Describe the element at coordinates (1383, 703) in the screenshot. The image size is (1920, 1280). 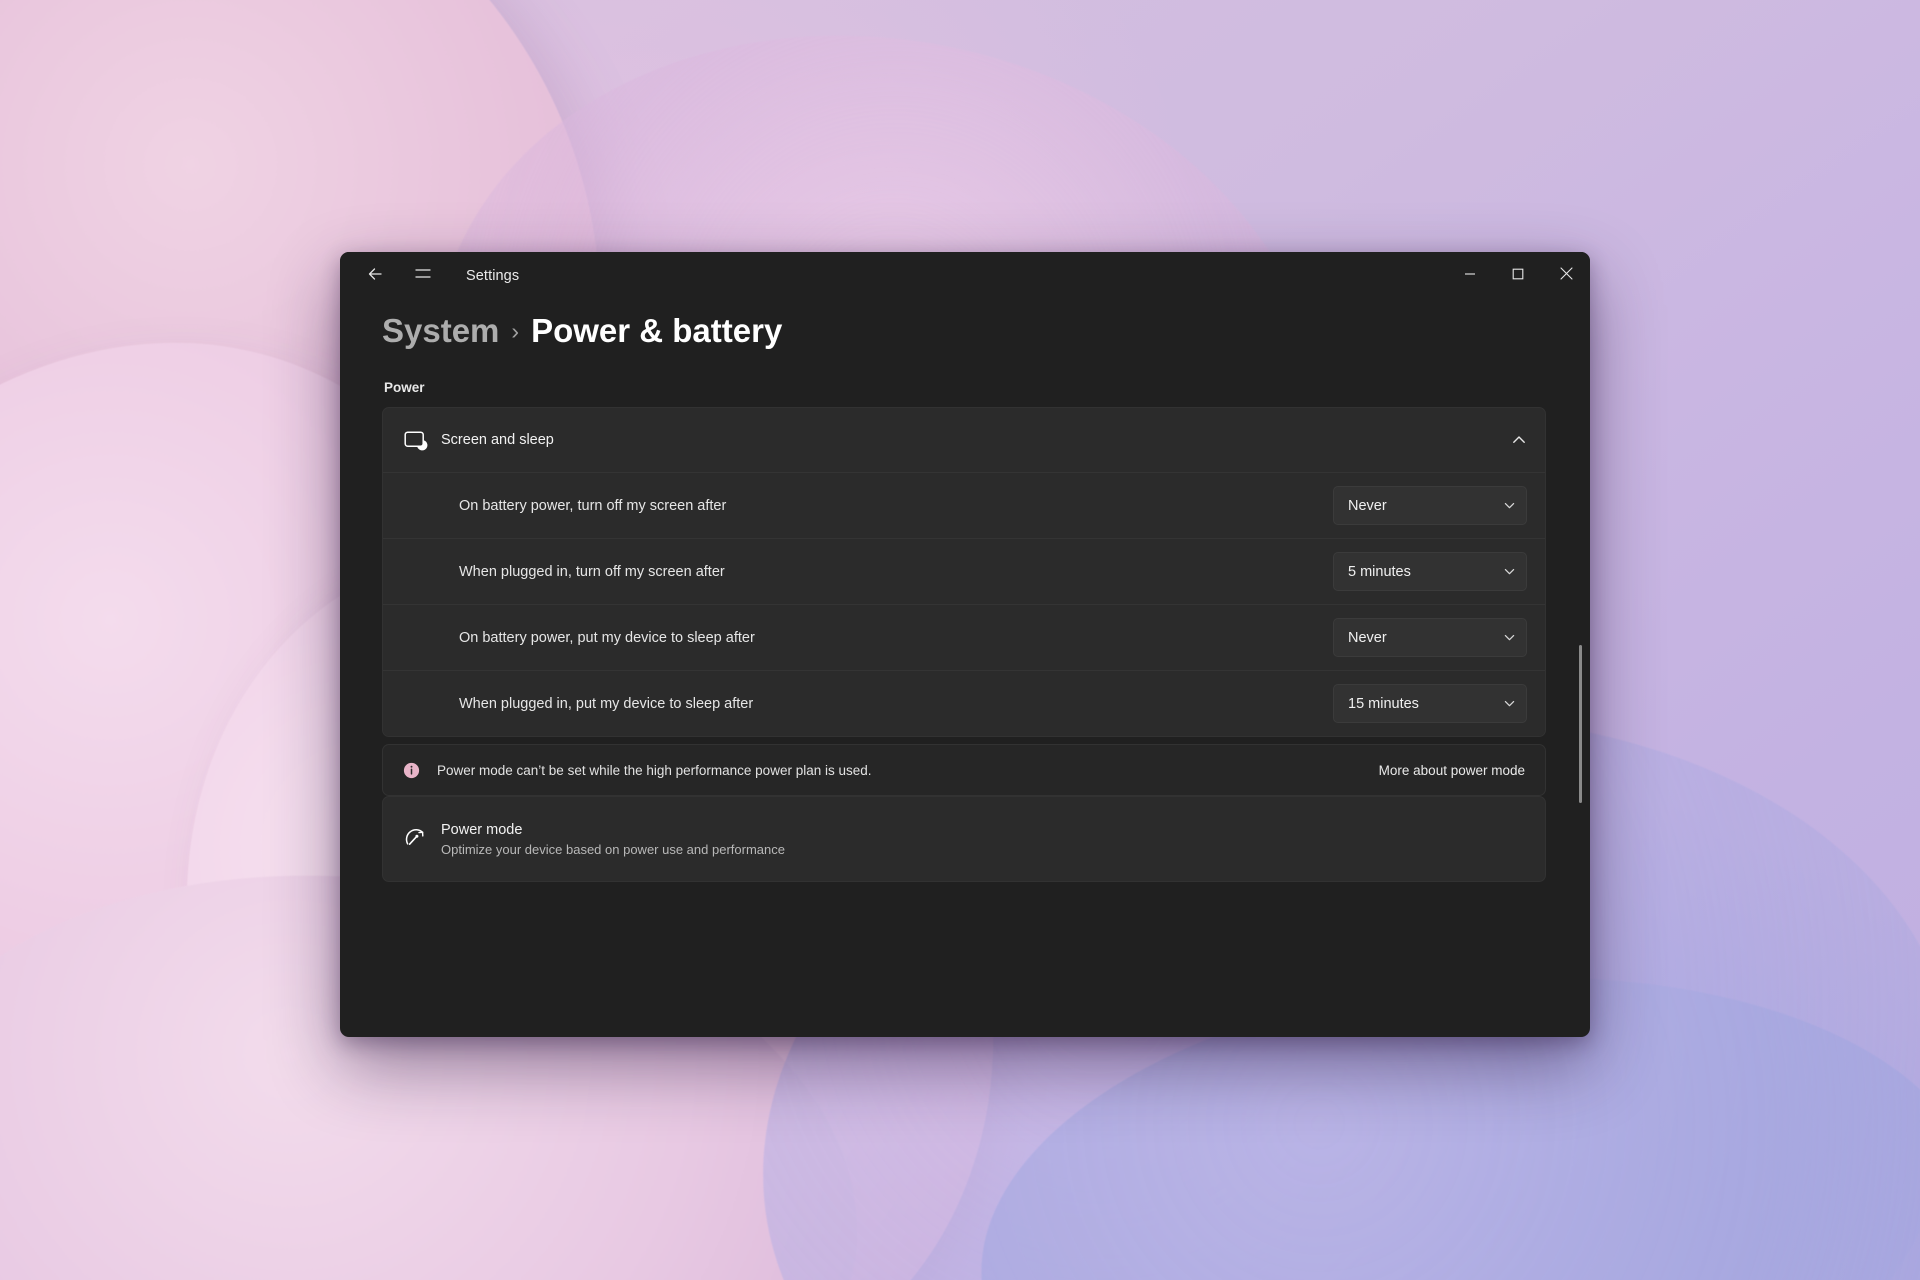
I see `dropdown-value: 15 minutes` at that location.